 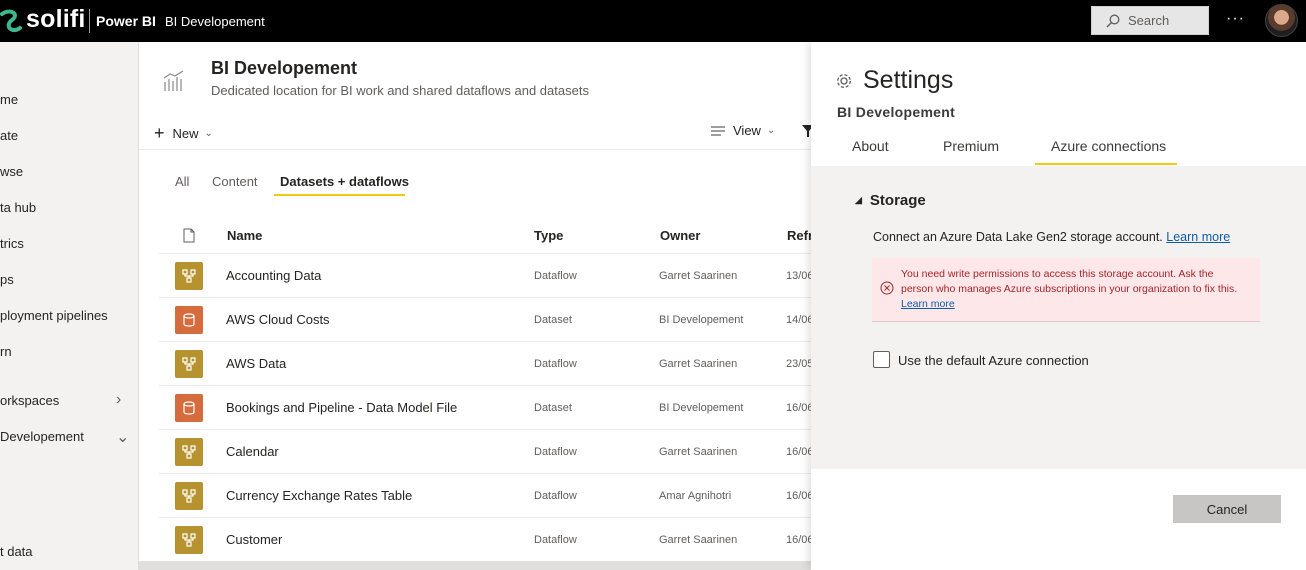 What do you see at coordinates (928, 304) in the screenshot?
I see `warning-learn-more-link: Learn more` at bounding box center [928, 304].